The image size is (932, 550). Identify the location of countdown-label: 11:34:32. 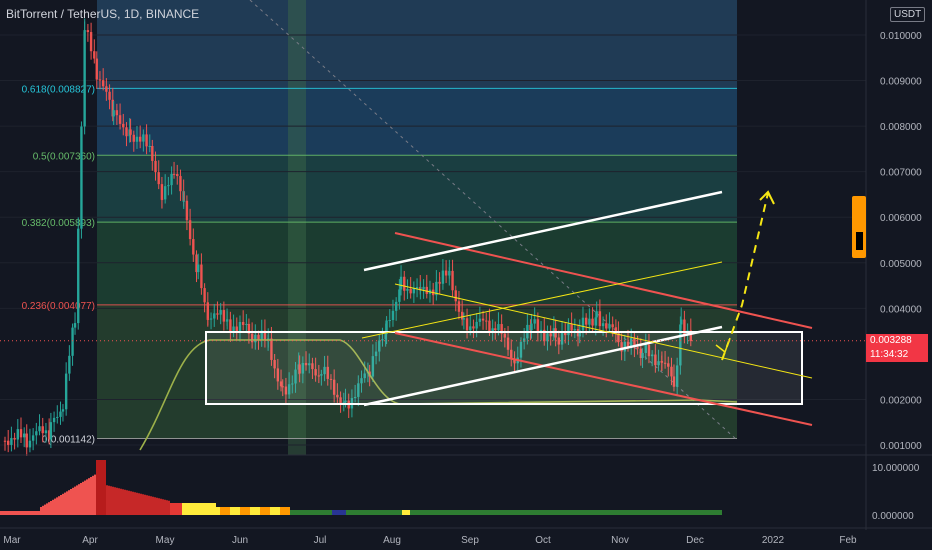
(897, 355).